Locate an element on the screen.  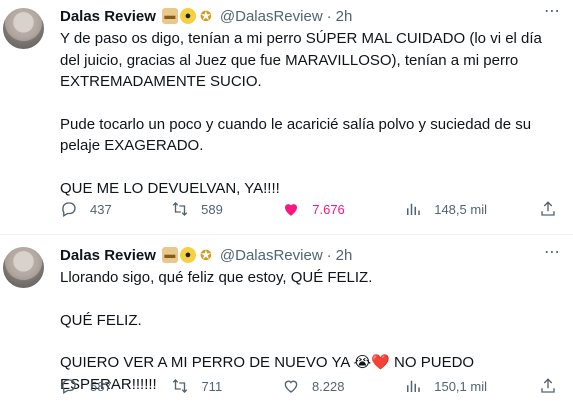
reply-count: 437 is located at coordinates (101, 209).